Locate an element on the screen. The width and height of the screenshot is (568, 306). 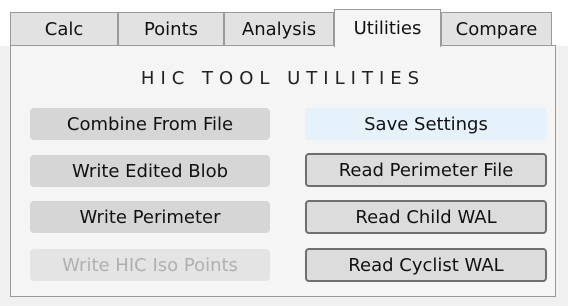
combine-from-file-button: Combine From File is located at coordinates (150, 124).